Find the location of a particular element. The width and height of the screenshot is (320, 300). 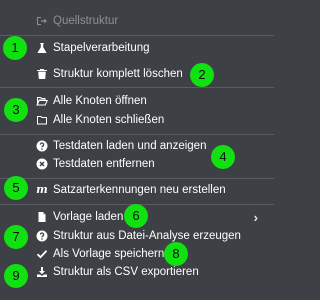

annotation-badge-5: 5 is located at coordinates (16, 188).